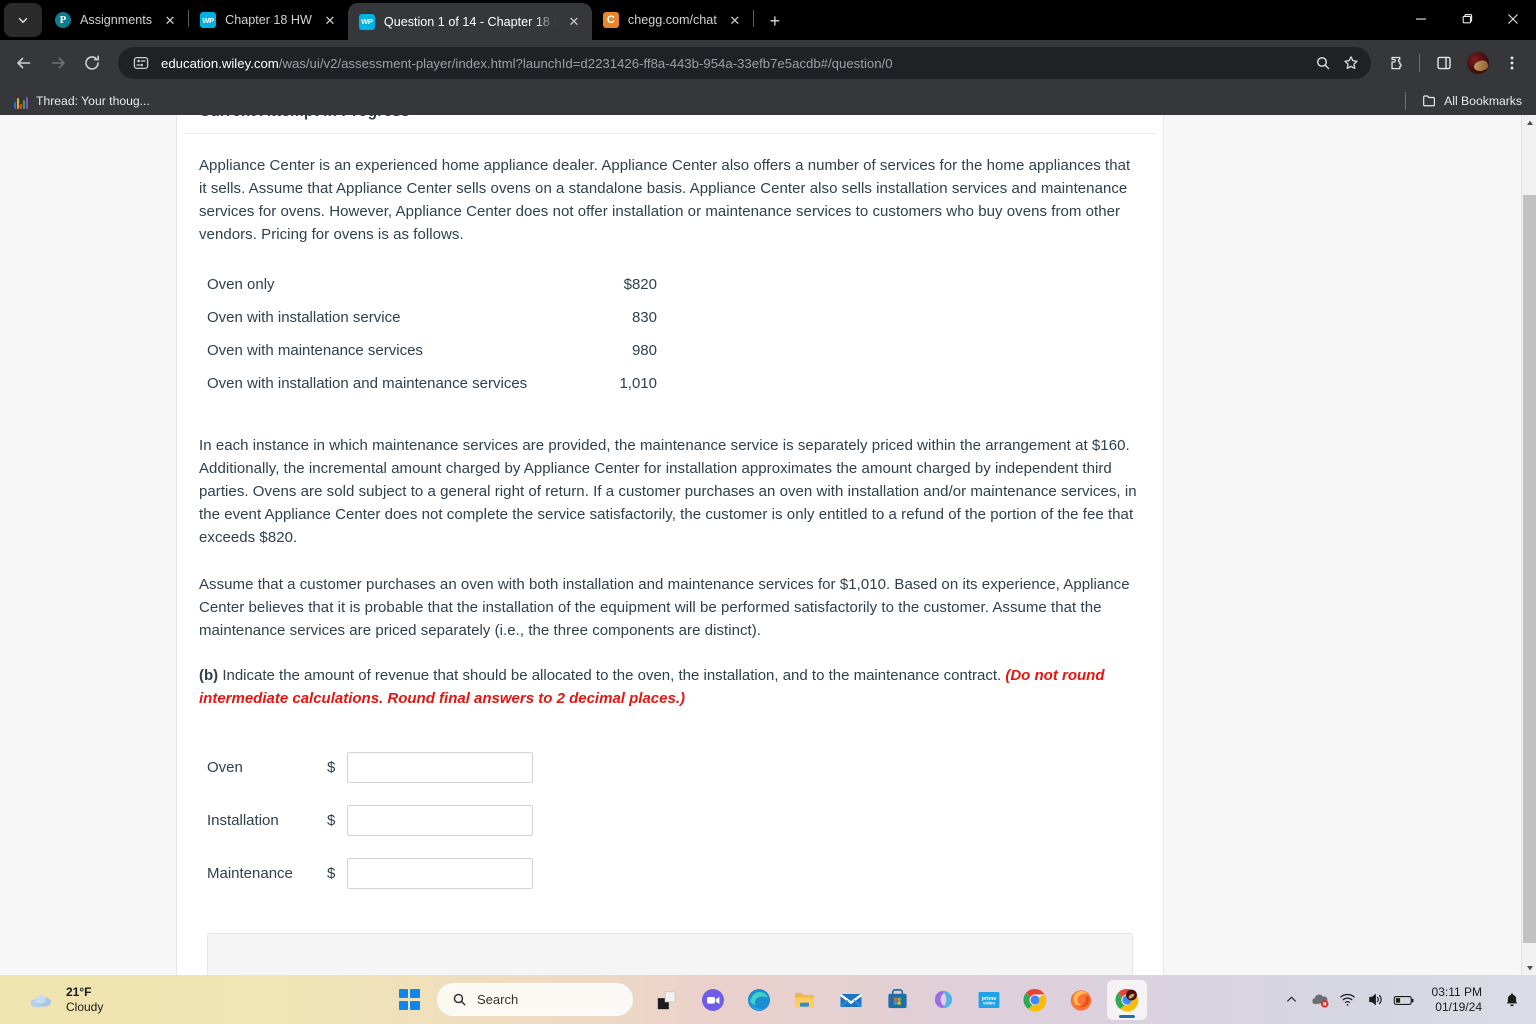 This screenshot has width=1536, height=1024. What do you see at coordinates (1376, 1000) in the screenshot?
I see `volume-icon` at bounding box center [1376, 1000].